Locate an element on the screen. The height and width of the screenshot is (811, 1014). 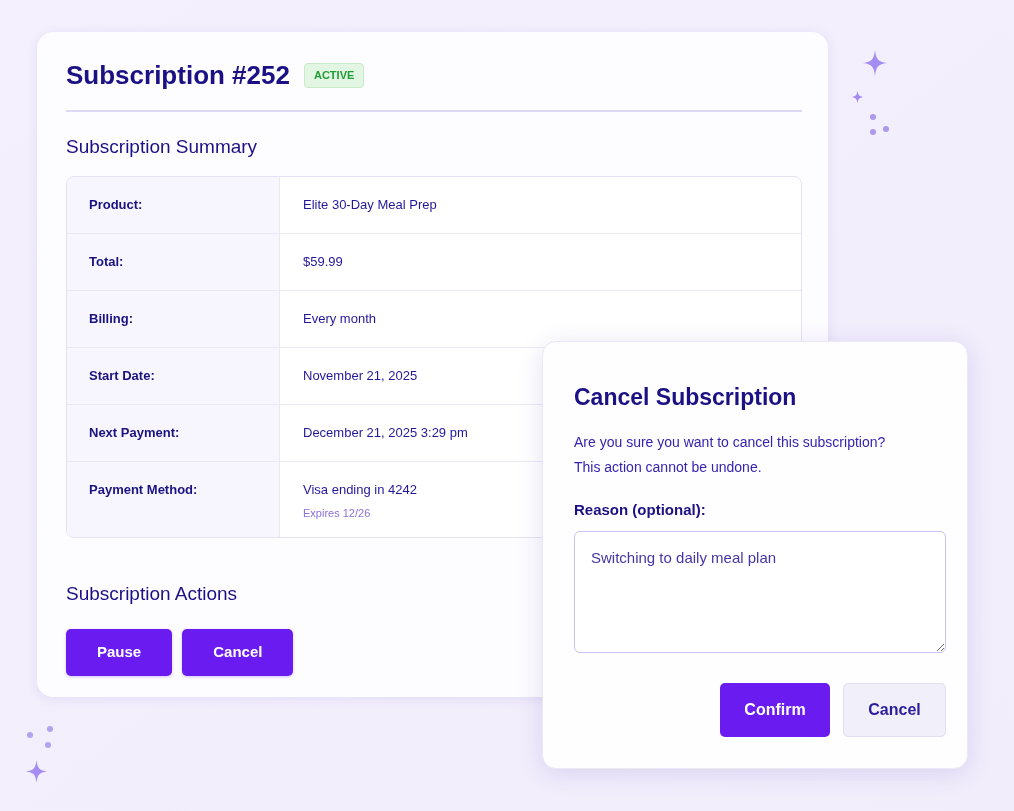
row-value: Elite 30-Day Meal Prep is located at coordinates (370, 205).